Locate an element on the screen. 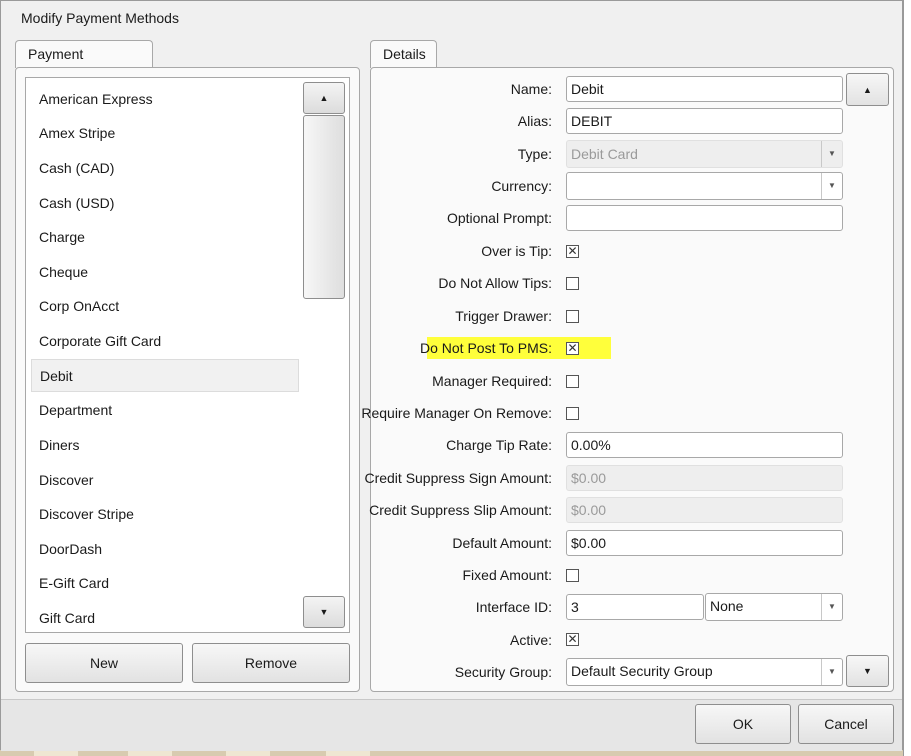 The image size is (911, 756). scroll-up-button: ▲ is located at coordinates (324, 98).